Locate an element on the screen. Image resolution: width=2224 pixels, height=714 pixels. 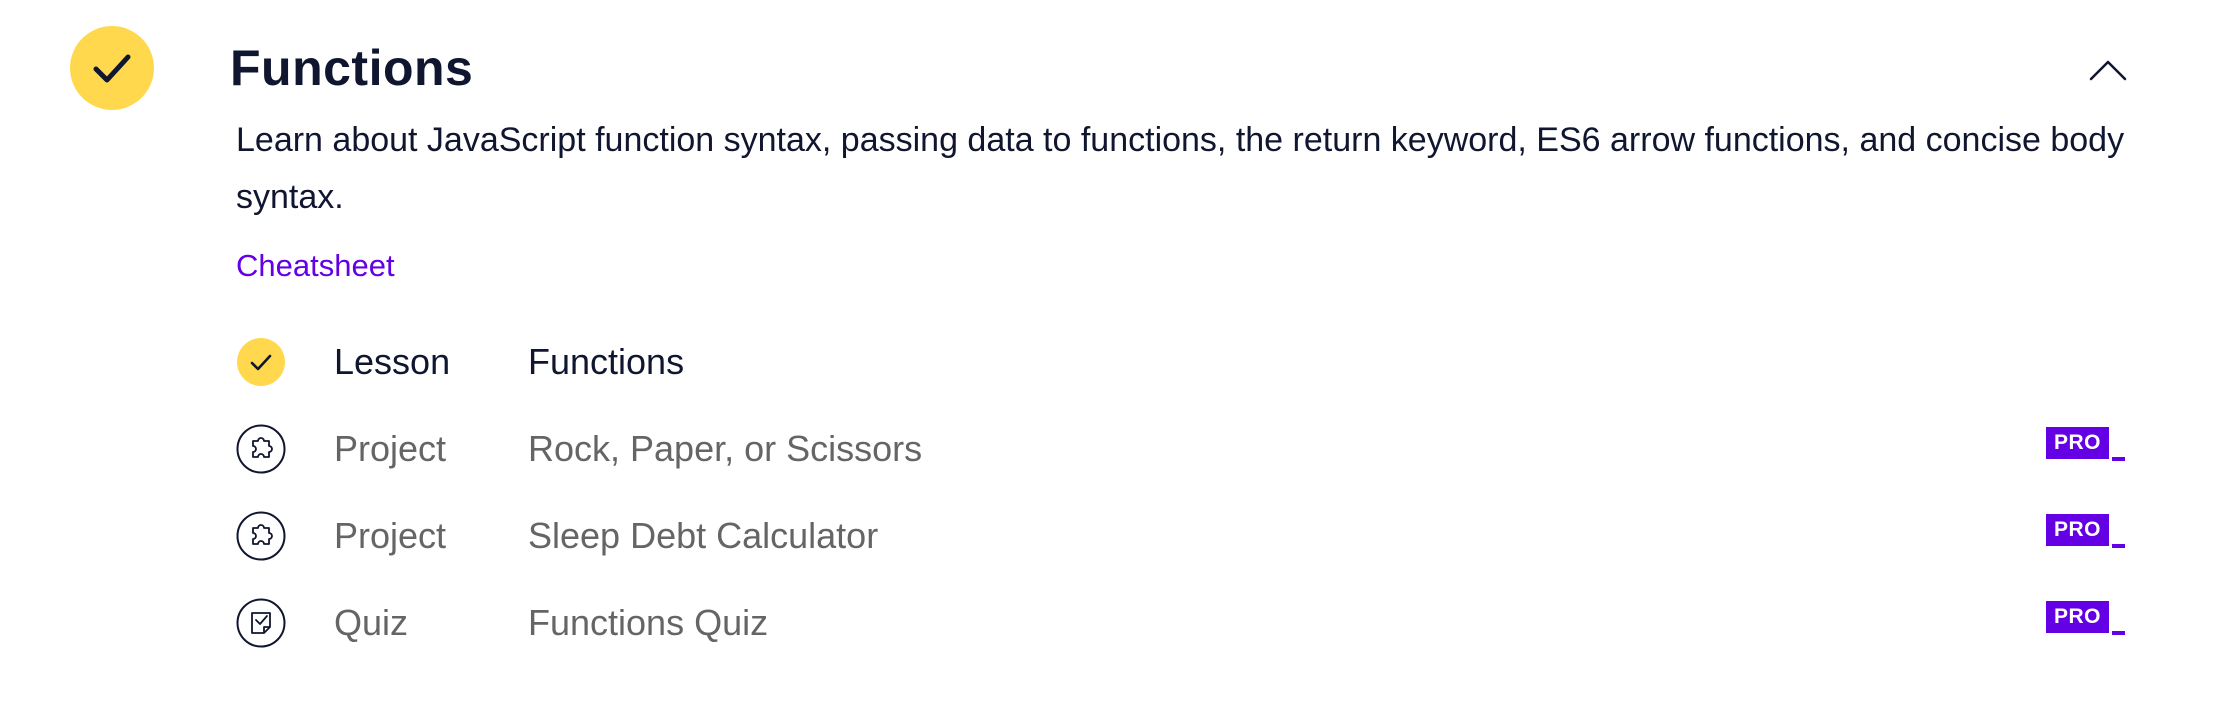
quiz-icon is located at coordinates (261, 622).